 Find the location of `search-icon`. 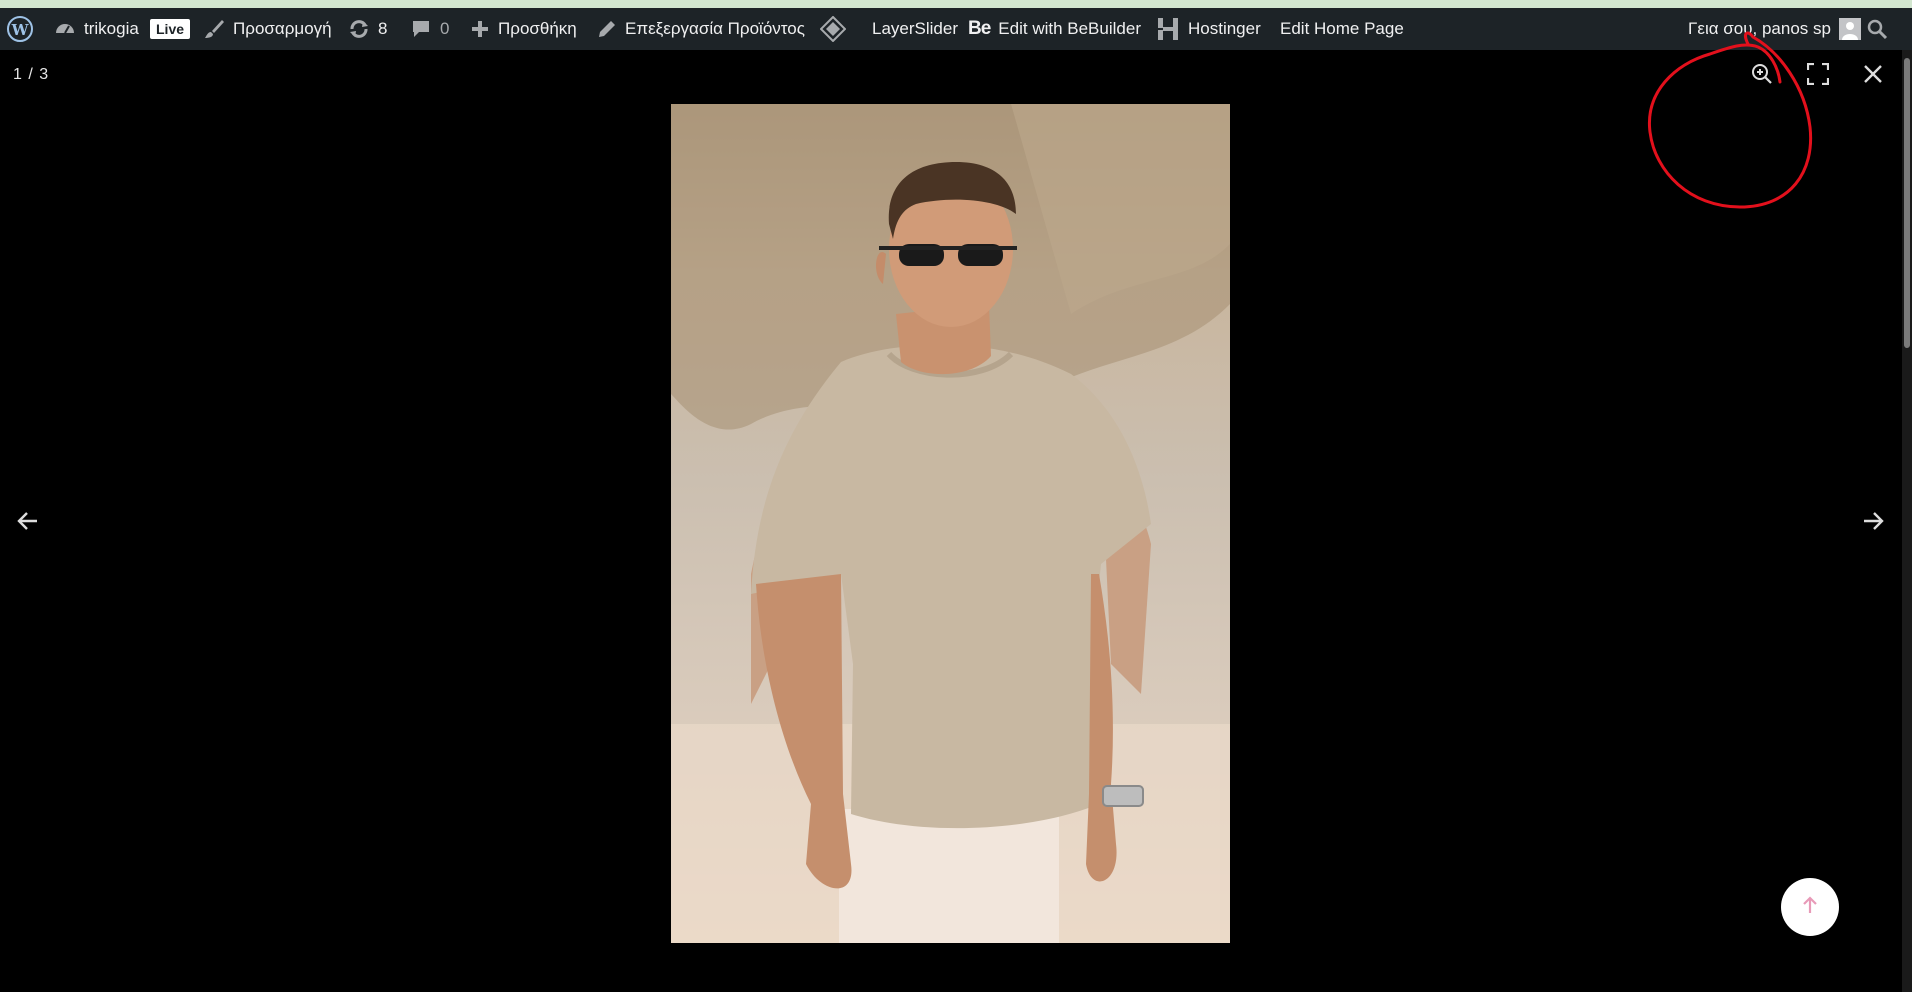

search-icon is located at coordinates (1877, 29).